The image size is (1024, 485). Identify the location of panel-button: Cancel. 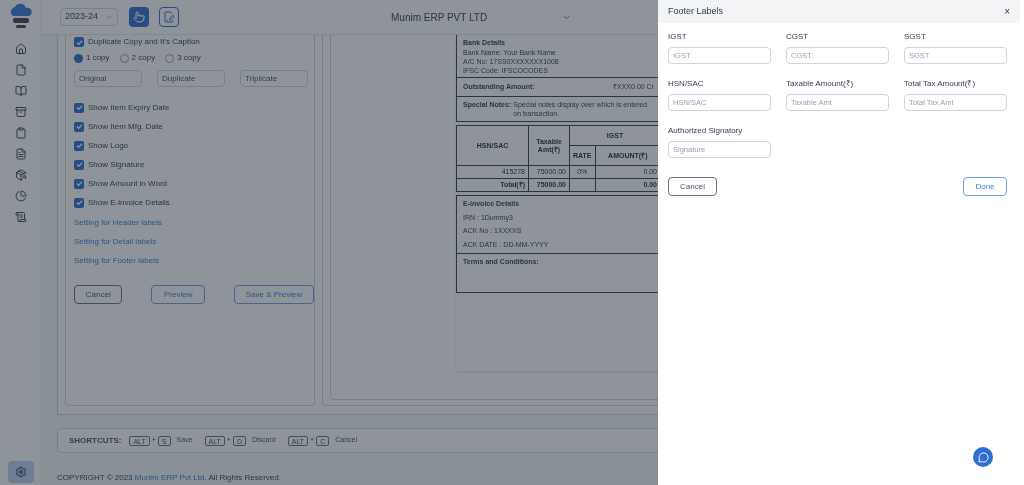
(98, 294).